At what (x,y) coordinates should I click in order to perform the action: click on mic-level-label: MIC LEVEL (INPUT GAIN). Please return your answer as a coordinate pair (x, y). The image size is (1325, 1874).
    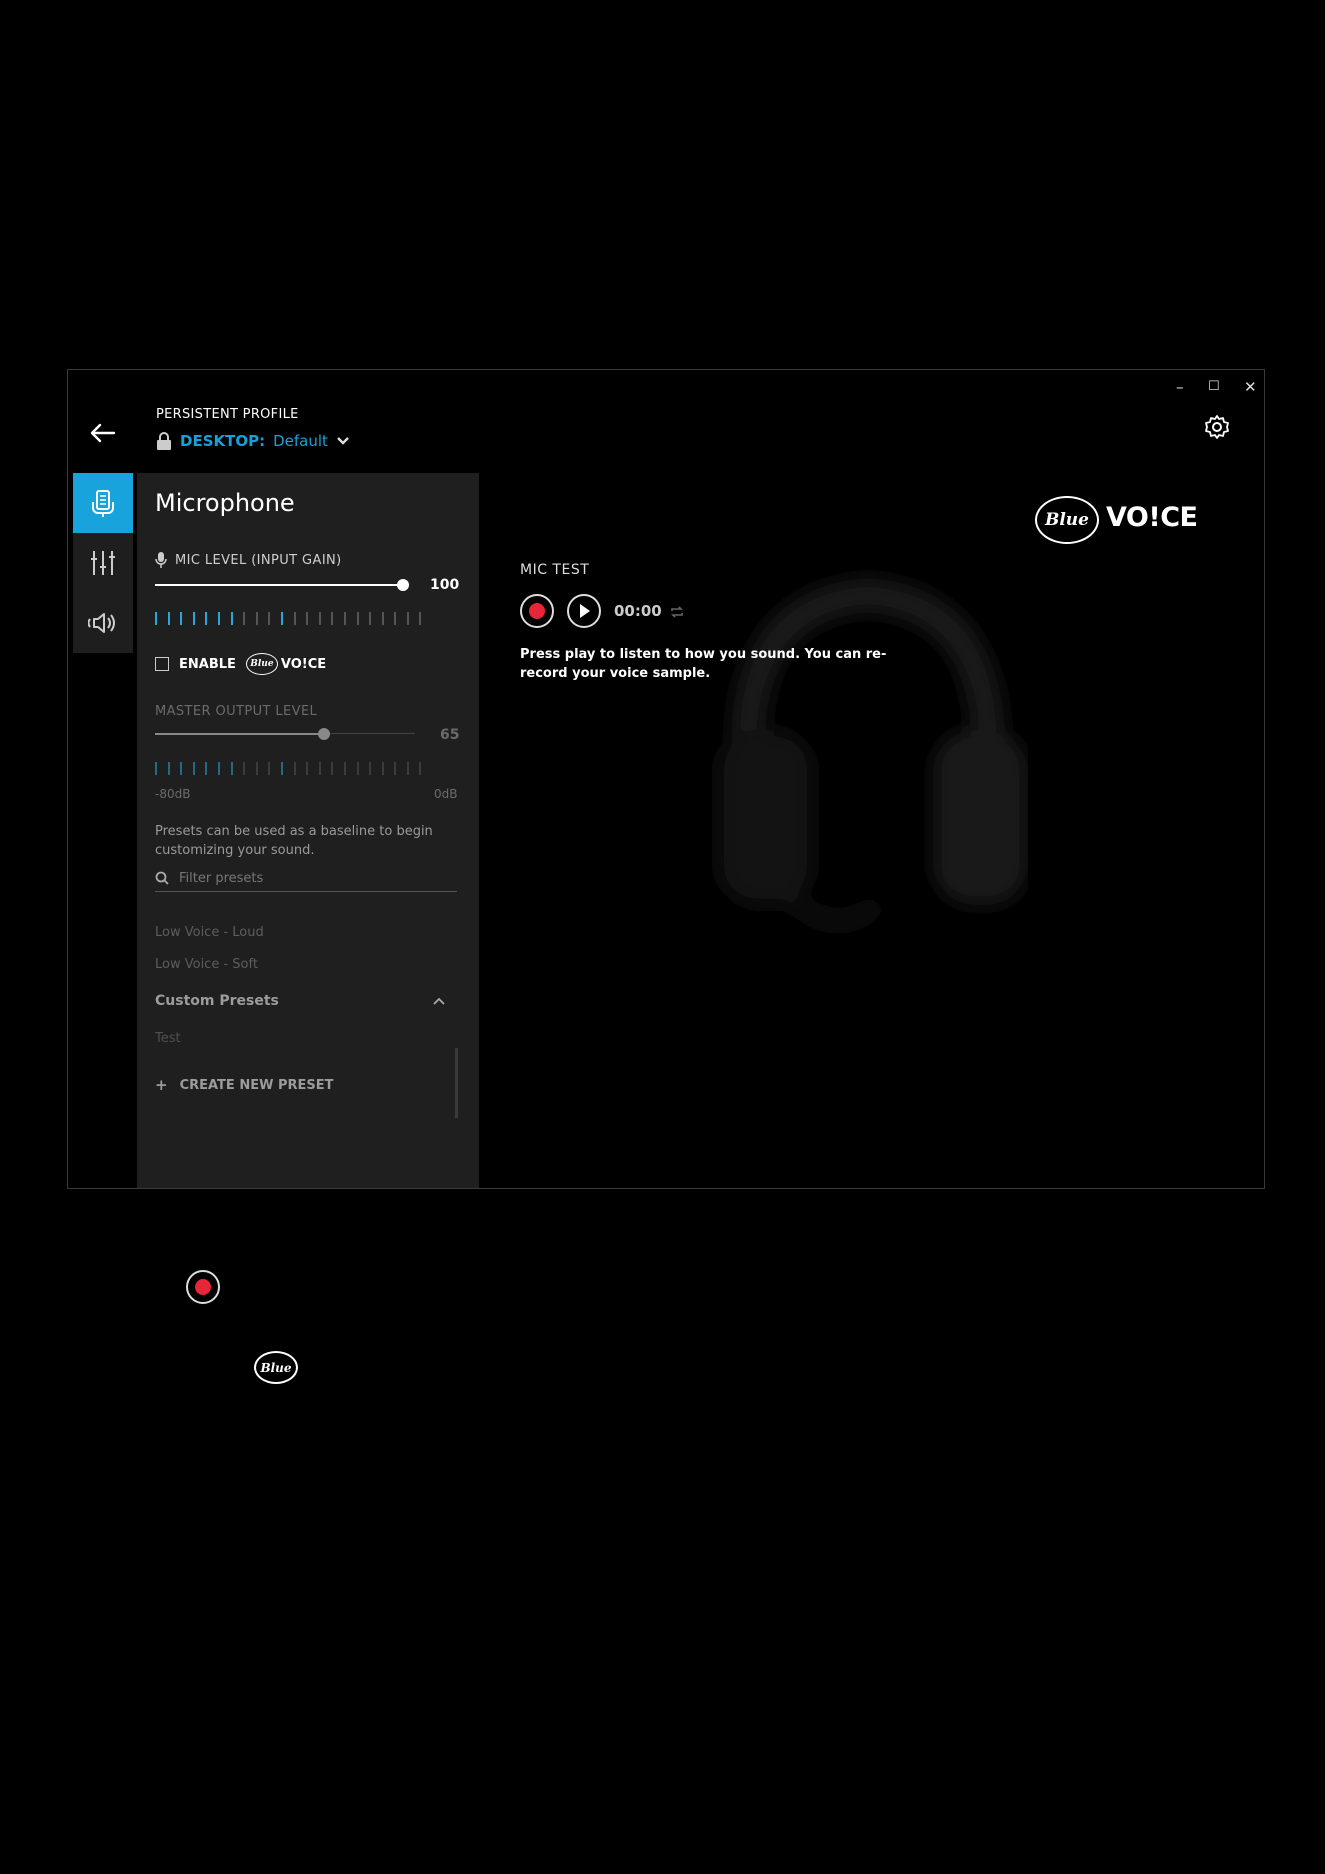
    Looking at the image, I should click on (258, 560).